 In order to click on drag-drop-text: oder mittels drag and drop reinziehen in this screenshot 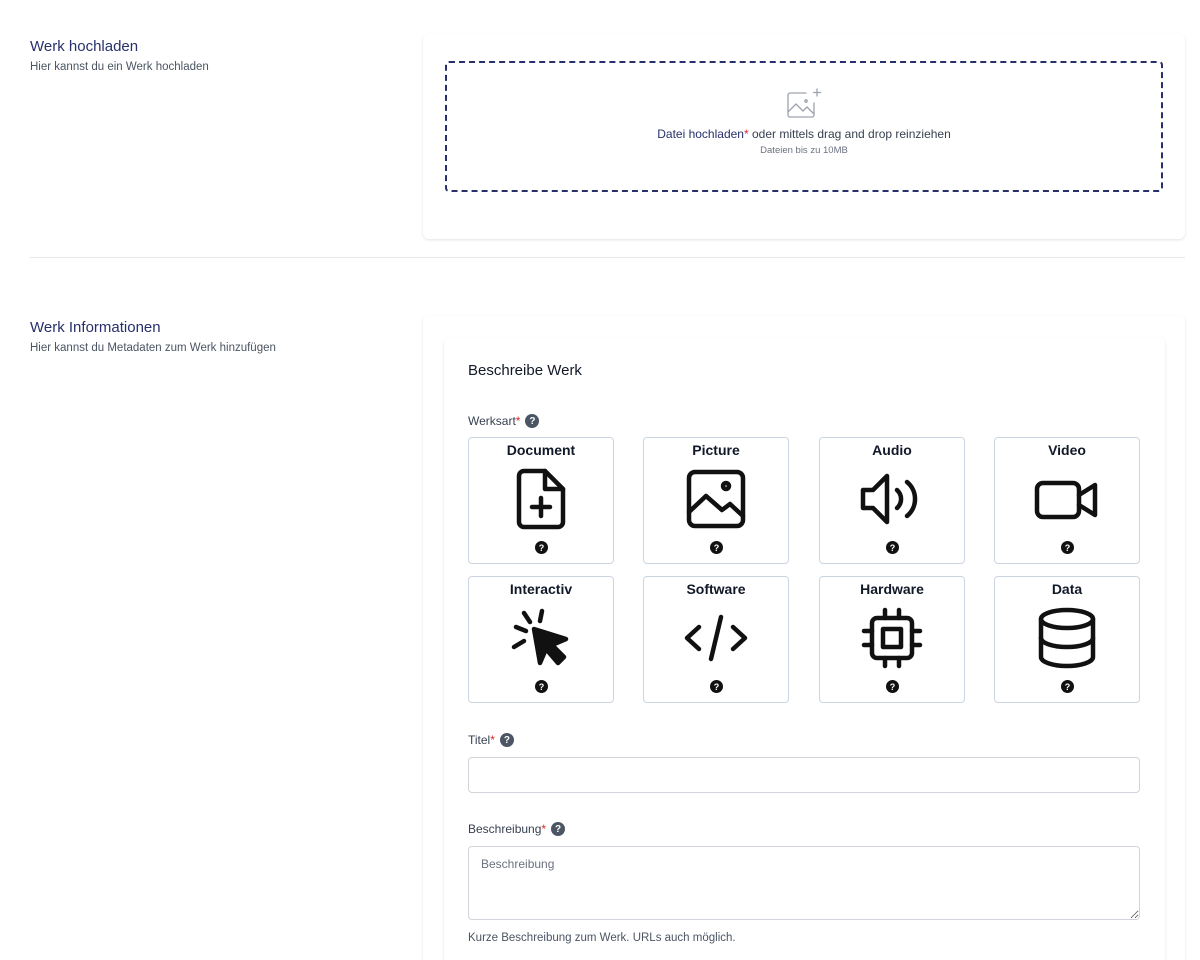, I will do `click(849, 134)`.